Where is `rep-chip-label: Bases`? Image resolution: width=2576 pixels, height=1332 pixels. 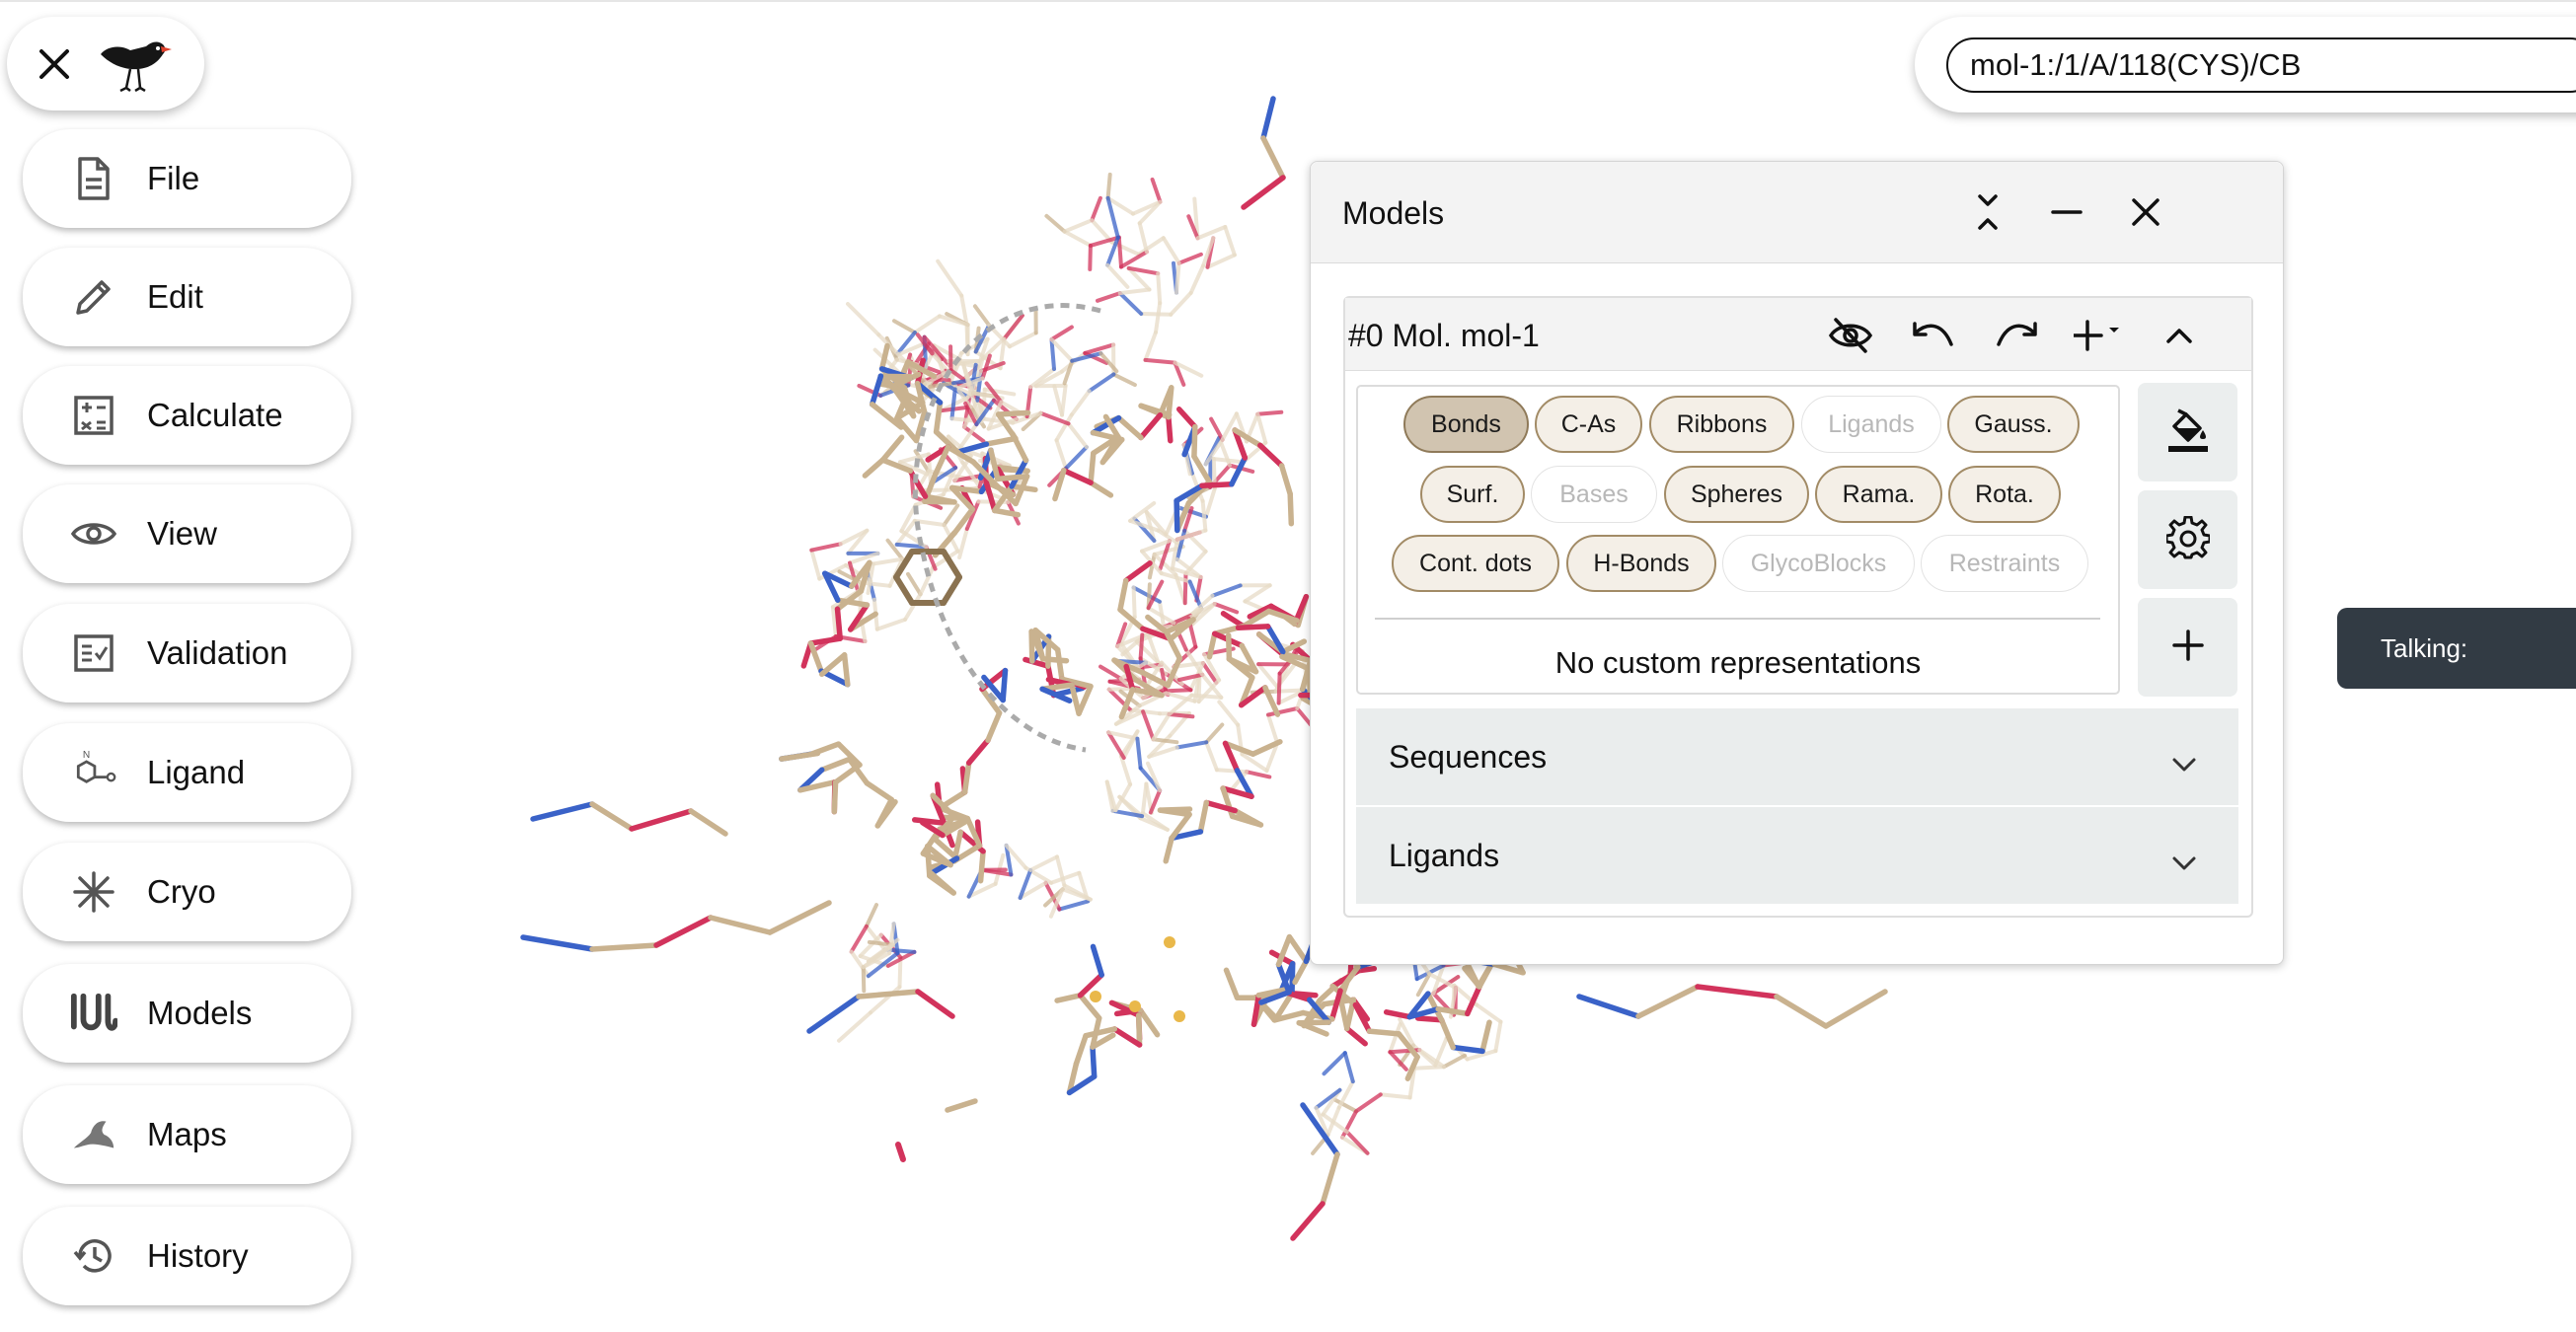 rep-chip-label: Bases is located at coordinates (1594, 494).